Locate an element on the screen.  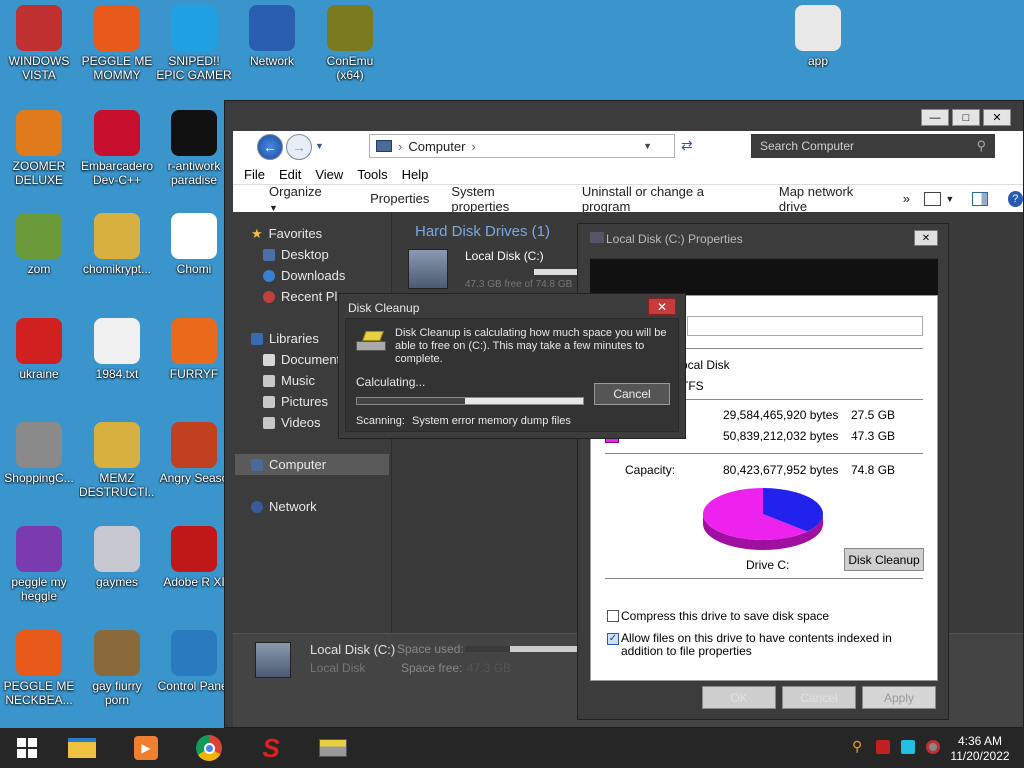
desktop-icon: ZOOMER DELUXE is located at coordinates (39, 148).